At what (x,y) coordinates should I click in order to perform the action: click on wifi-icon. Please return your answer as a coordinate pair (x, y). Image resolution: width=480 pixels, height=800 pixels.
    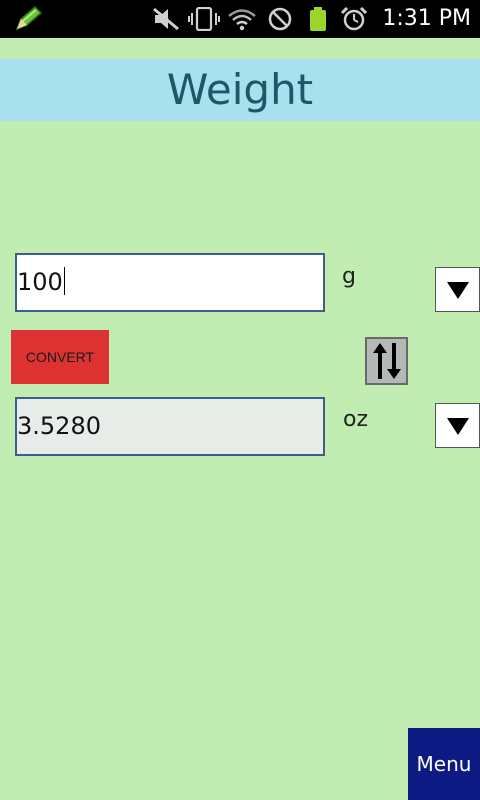
    Looking at the image, I should click on (242, 20).